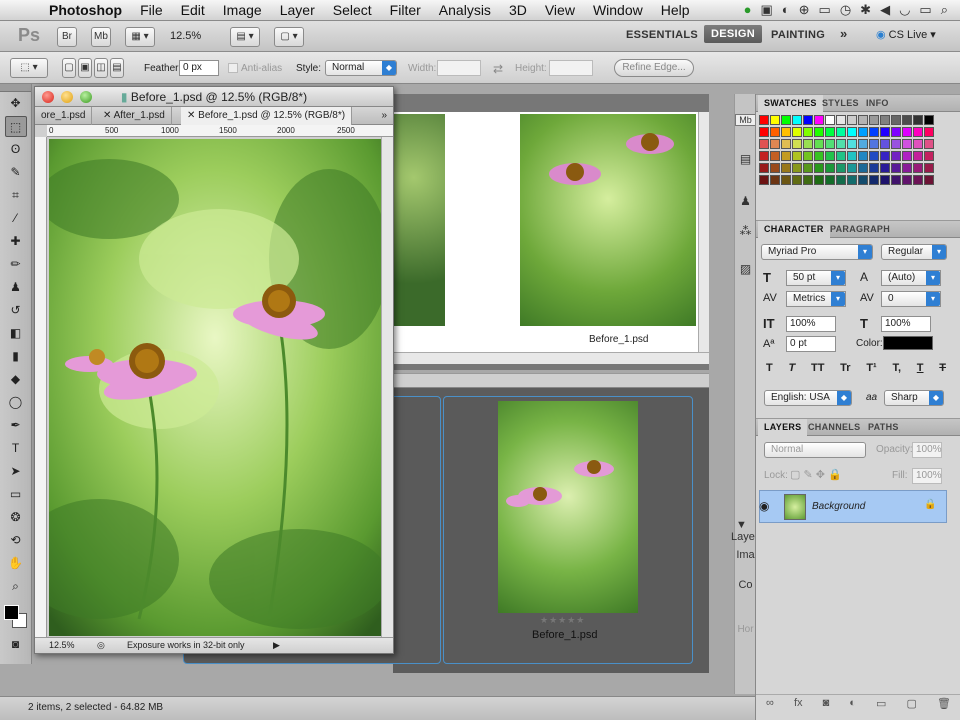 This screenshot has width=960, height=720. What do you see at coordinates (794, 229) in the screenshot?
I see `tab-character: CHARACTER` at bounding box center [794, 229].